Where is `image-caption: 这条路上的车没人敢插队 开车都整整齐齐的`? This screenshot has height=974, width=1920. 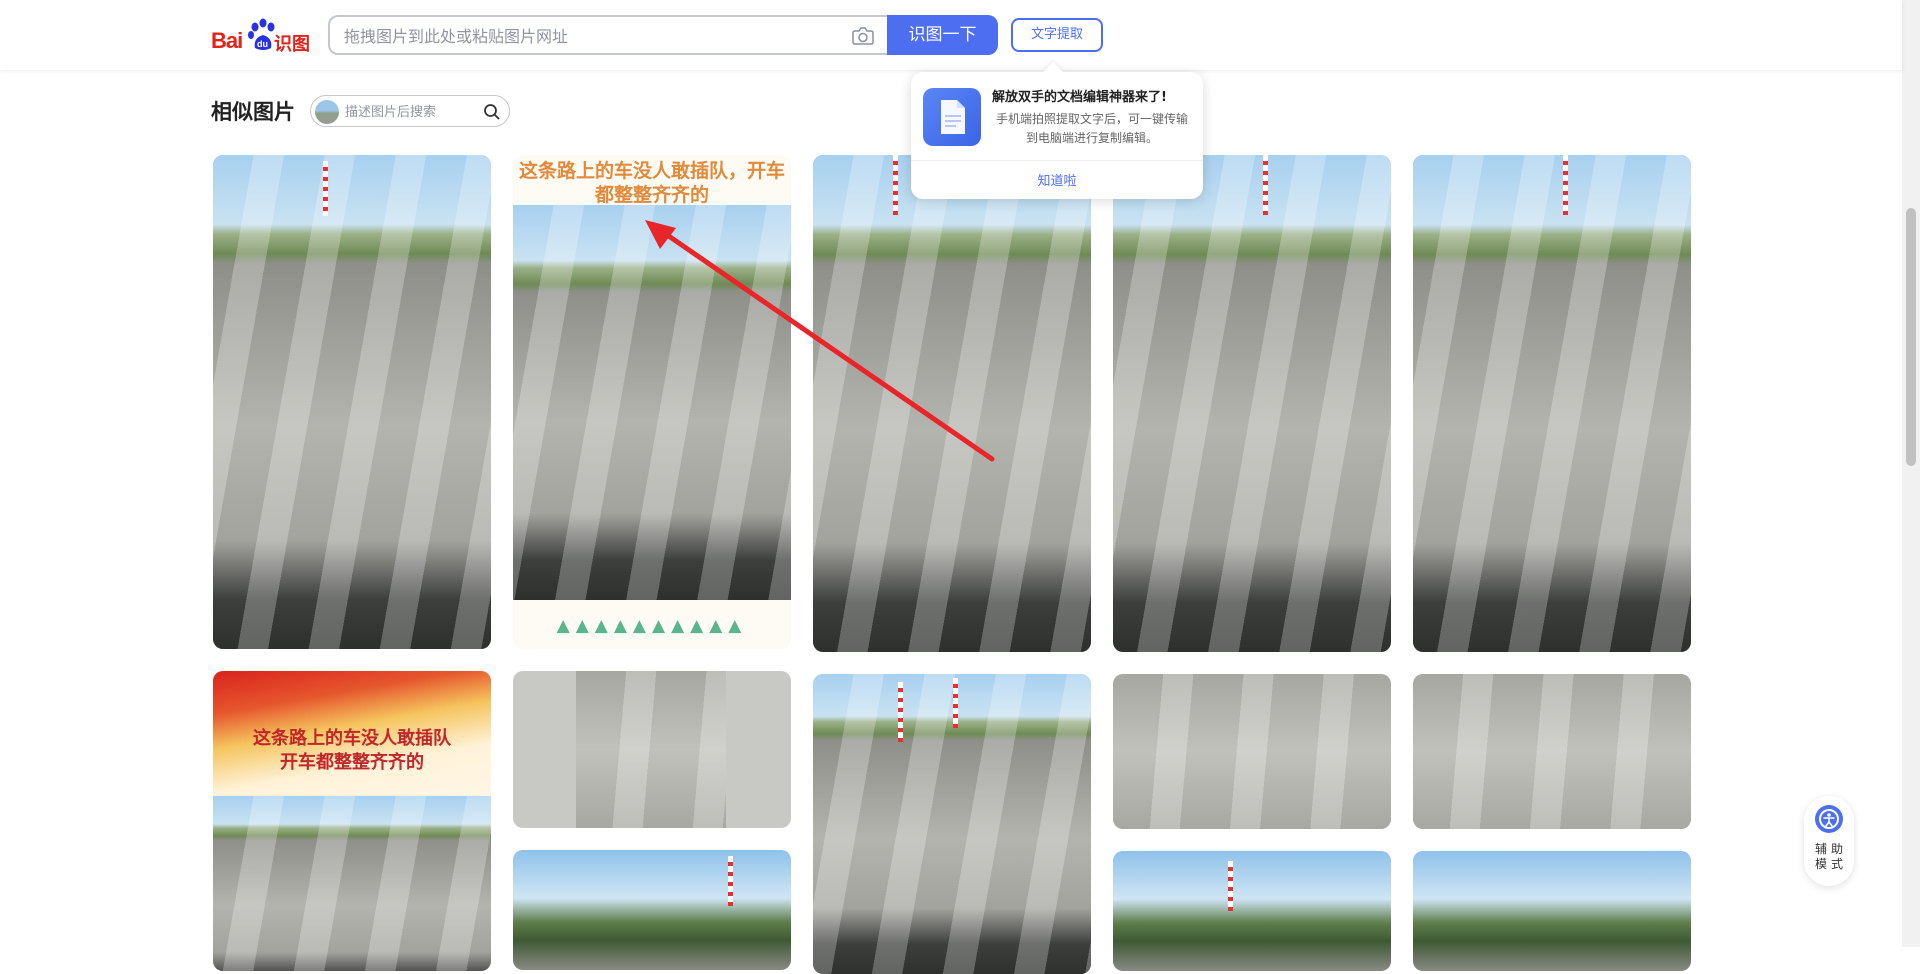 image-caption: 这条路上的车没人敢插队 开车都整整齐齐的 is located at coordinates (352, 750).